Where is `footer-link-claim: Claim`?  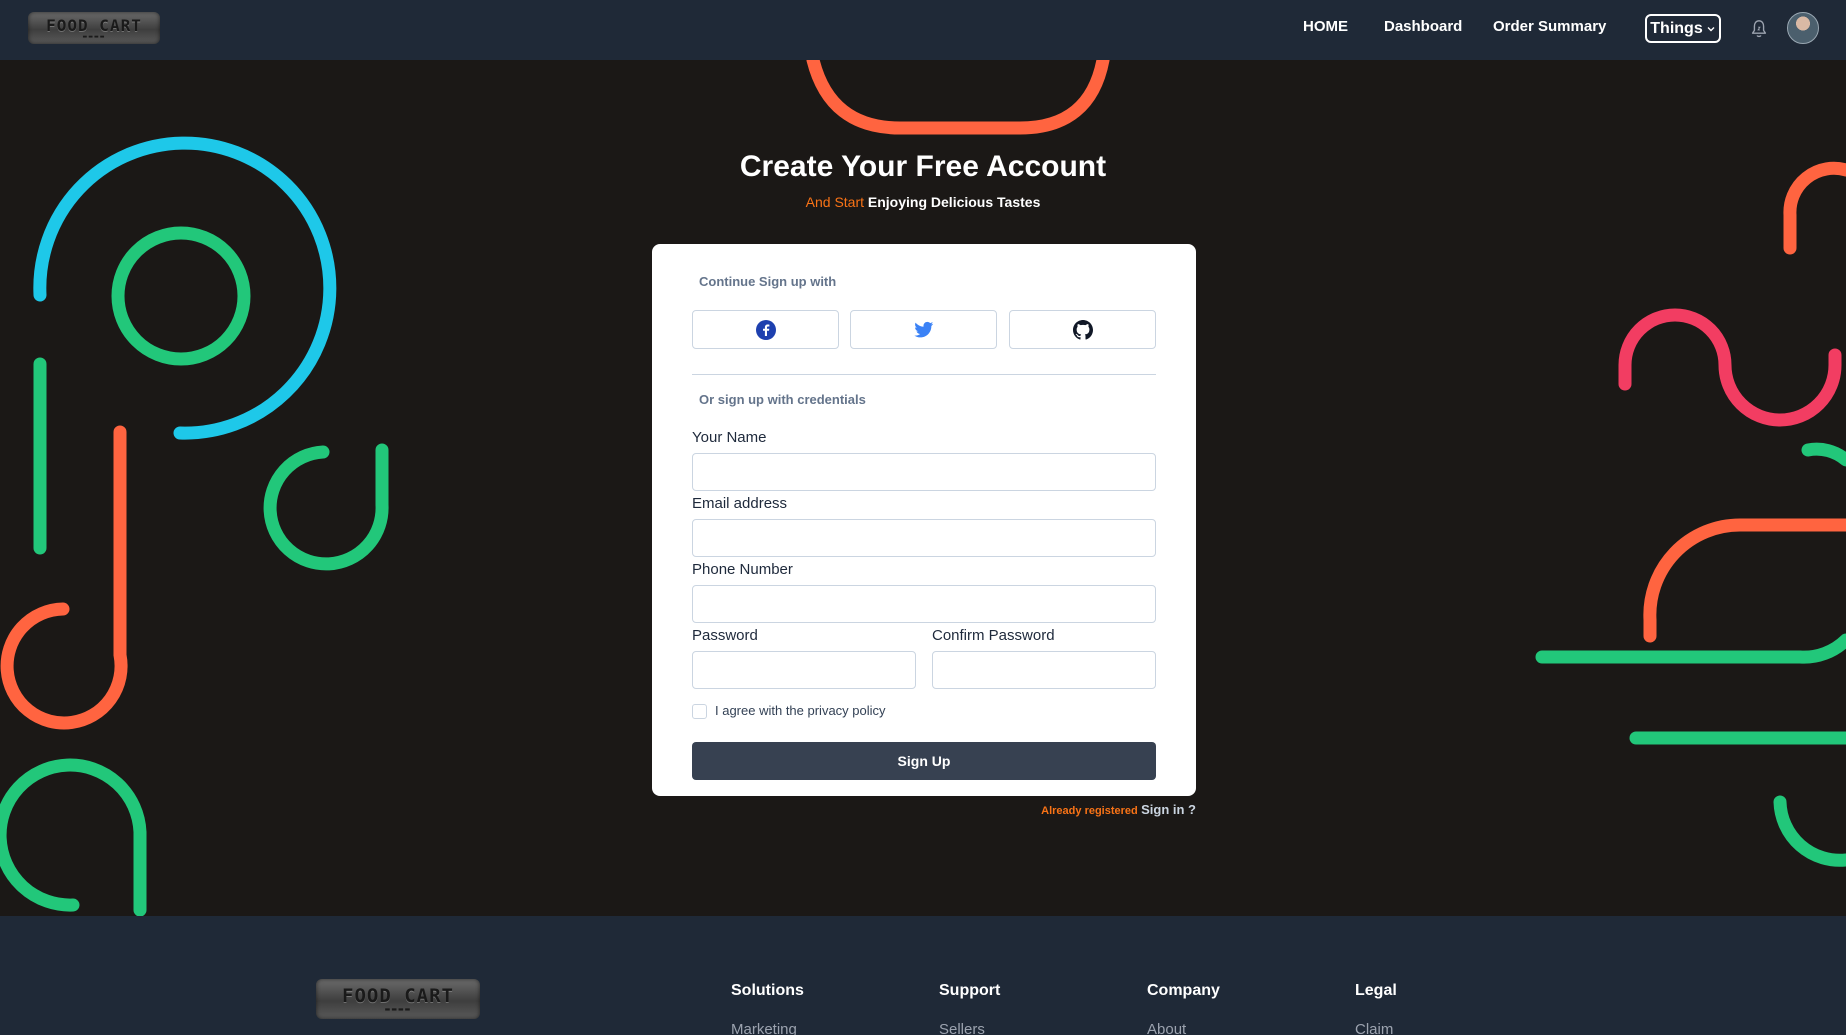
footer-link-claim: Claim is located at coordinates (1374, 1028).